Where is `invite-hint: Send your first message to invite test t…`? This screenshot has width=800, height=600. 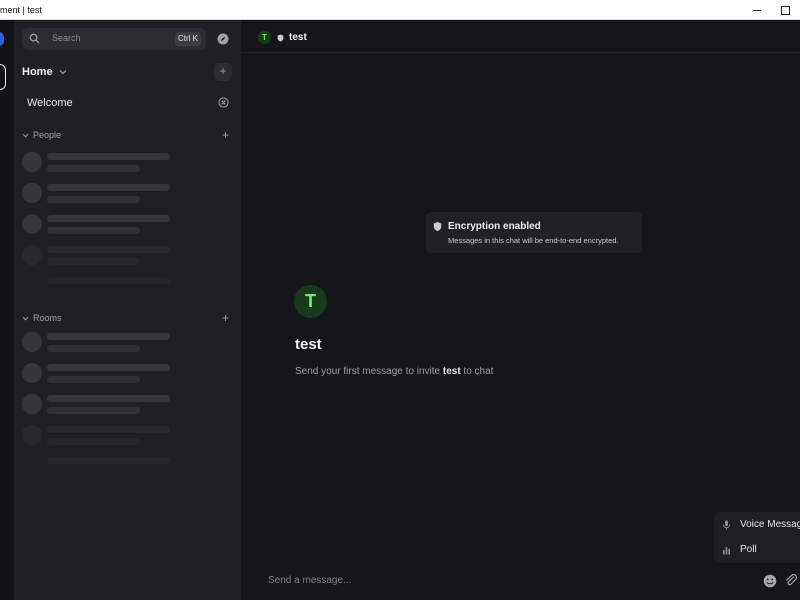
invite-hint: Send your first message to invite test t… is located at coordinates (394, 371).